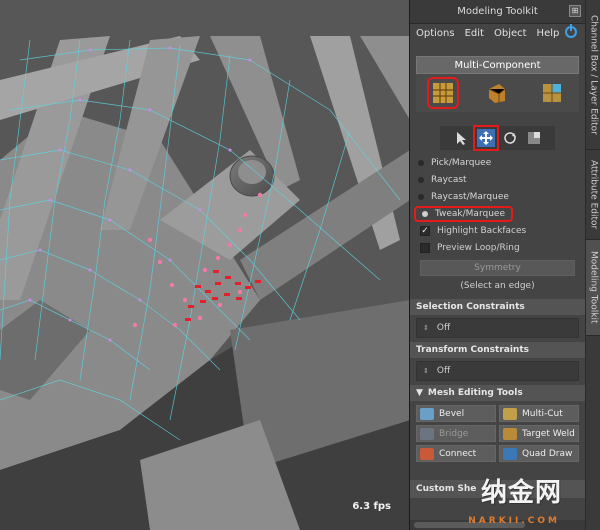  I want to click on scale-tool-icon, so click(534, 138).